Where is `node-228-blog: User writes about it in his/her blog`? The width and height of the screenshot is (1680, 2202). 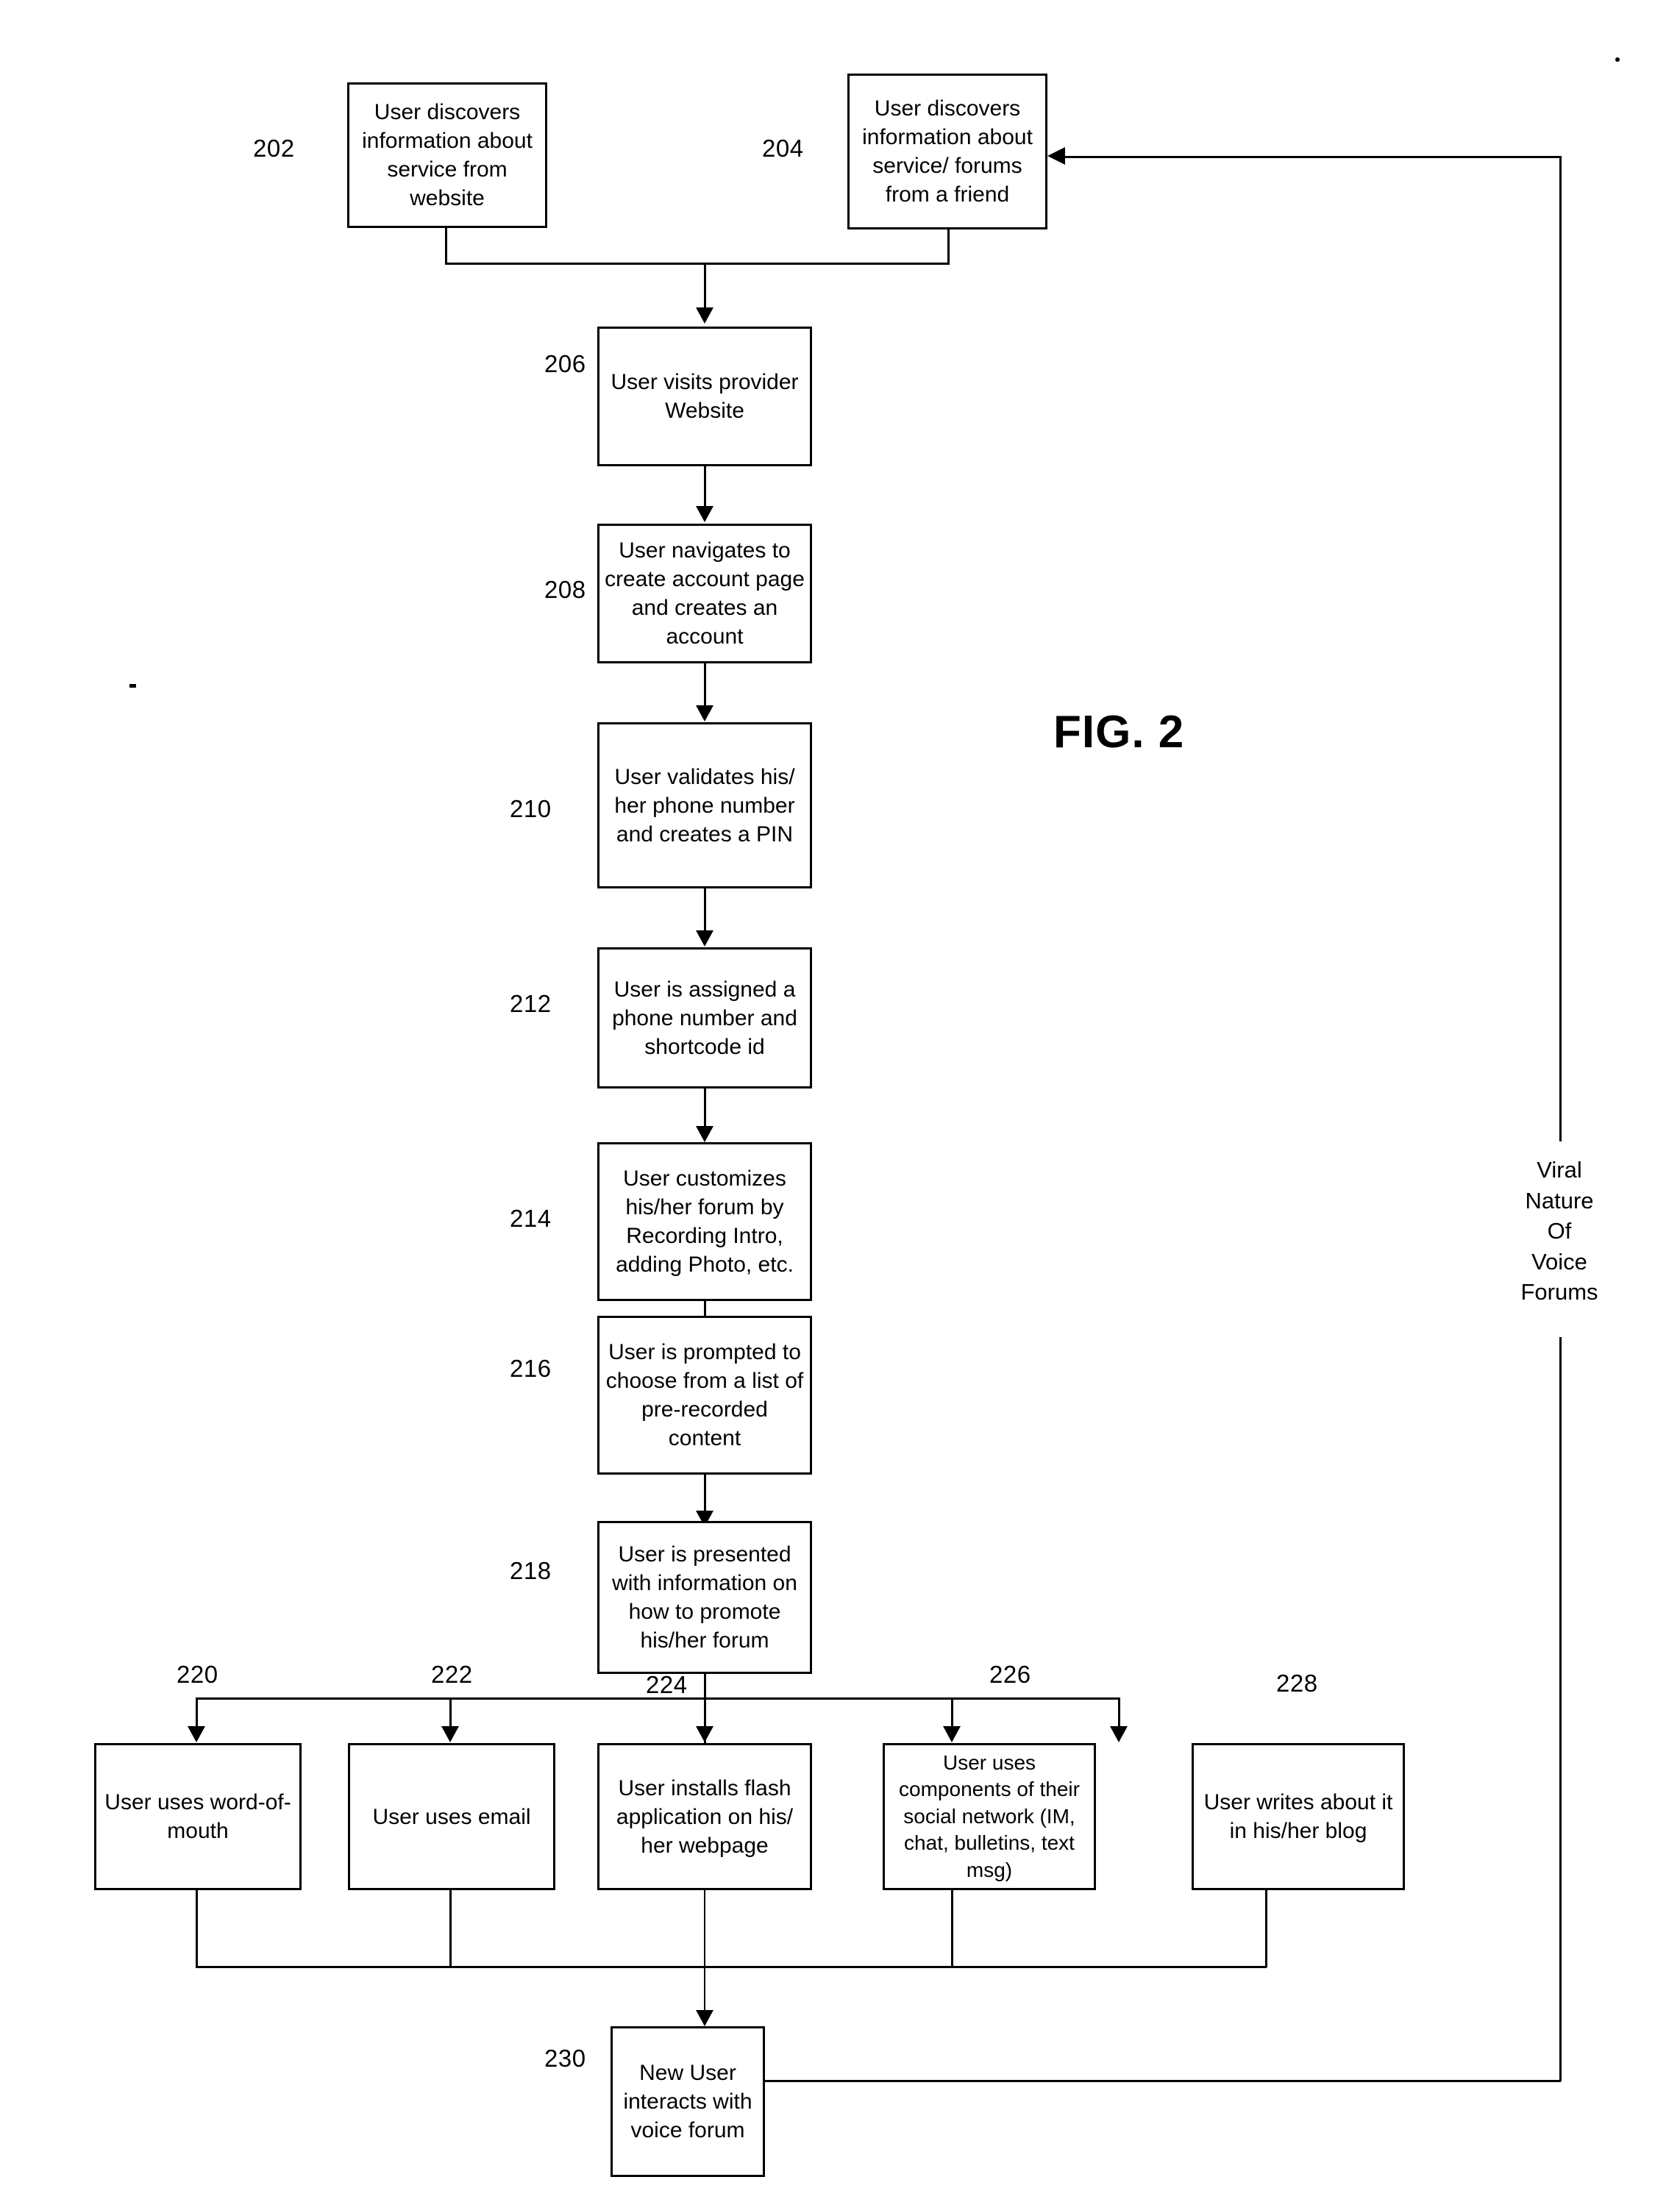 node-228-blog: User writes about it in his/her blog is located at coordinates (1298, 1816).